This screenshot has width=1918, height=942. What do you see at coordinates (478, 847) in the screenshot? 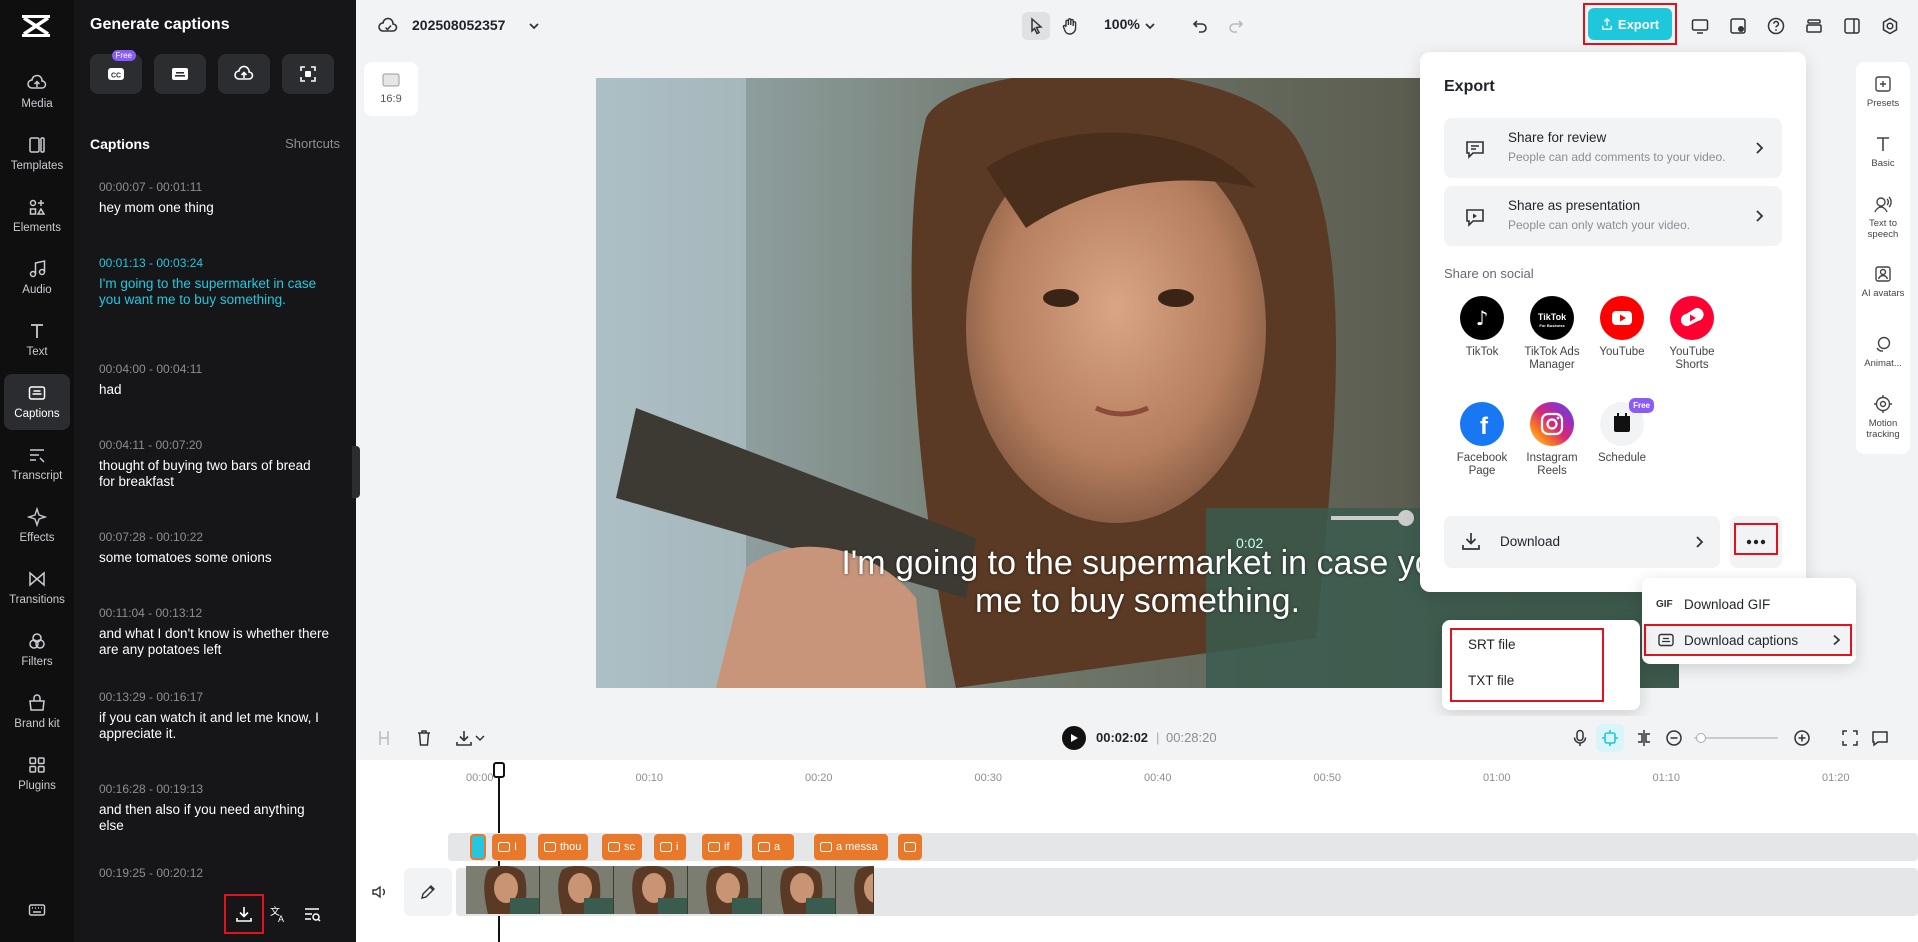
I see `caption-clip-selected` at bounding box center [478, 847].